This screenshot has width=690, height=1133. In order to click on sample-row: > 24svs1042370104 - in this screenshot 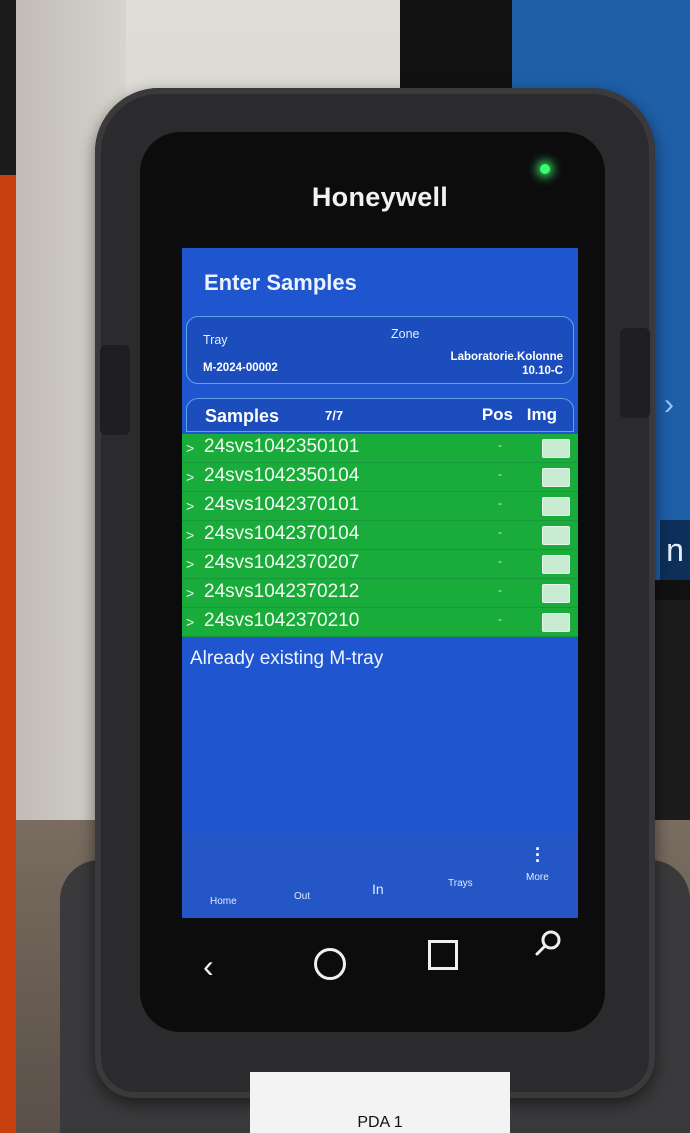, I will do `click(380, 535)`.